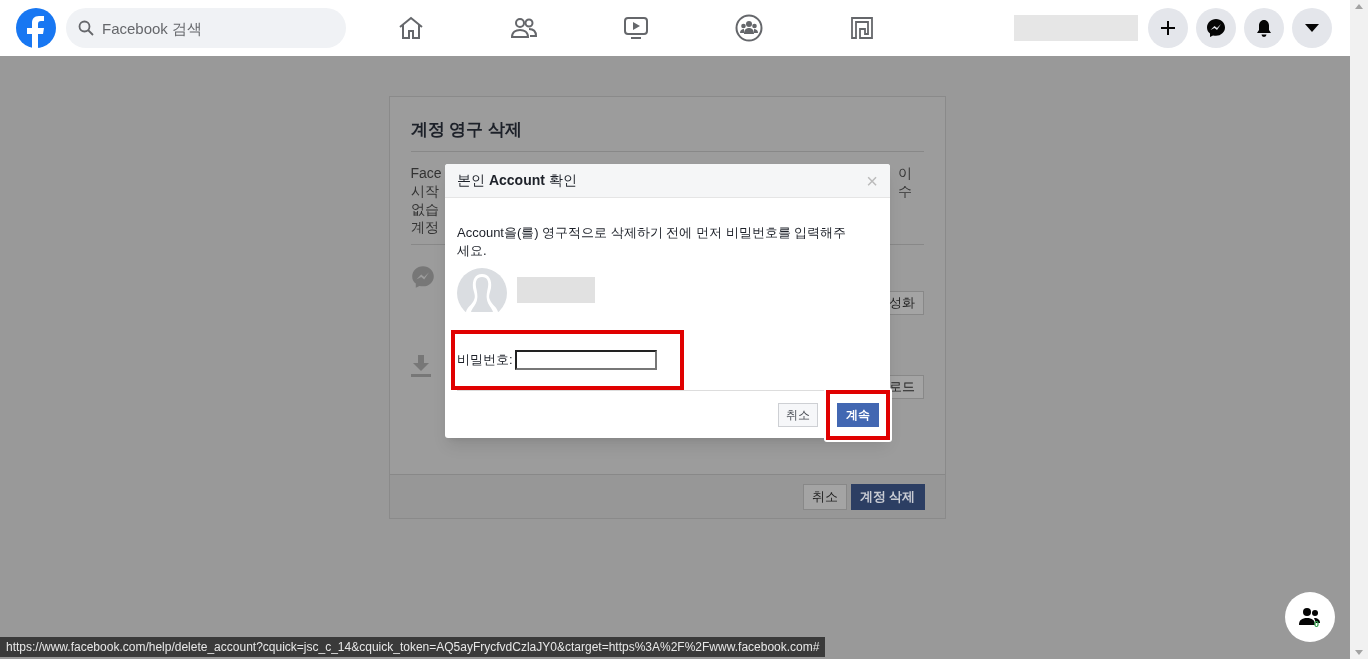  What do you see at coordinates (652, 242) in the screenshot?
I see `dialog-message: Account을(를) 영구적으로 삭제하기 전에 먼저 비밀번호를 입력해주세요.` at bounding box center [652, 242].